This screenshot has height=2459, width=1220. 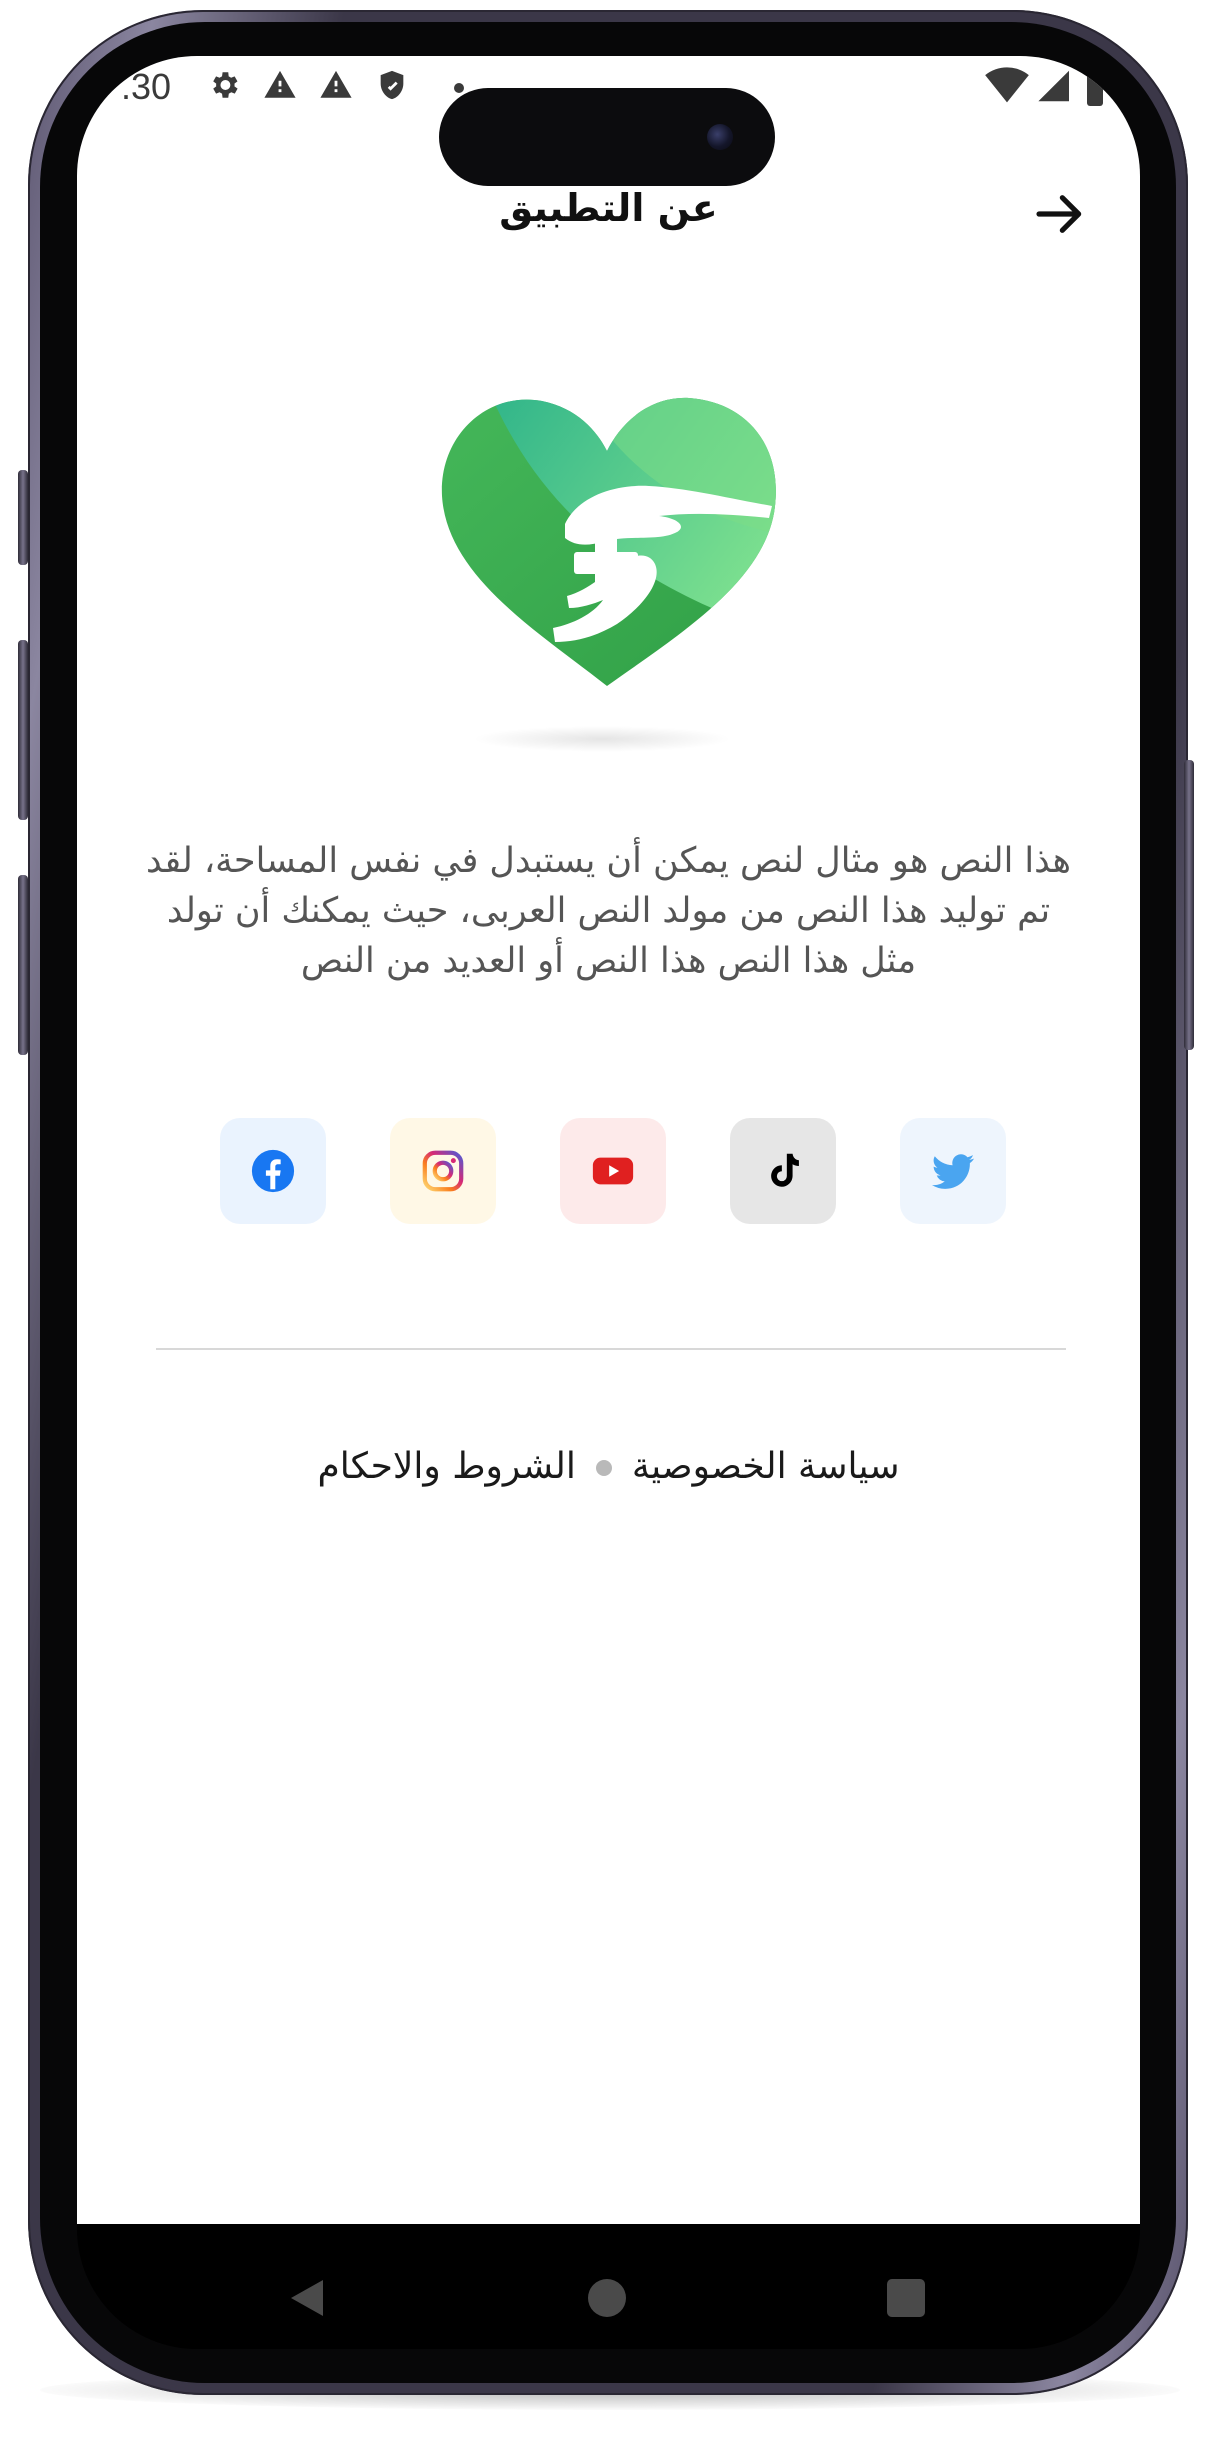 What do you see at coordinates (459, 88) in the screenshot?
I see `notification-dot-icon` at bounding box center [459, 88].